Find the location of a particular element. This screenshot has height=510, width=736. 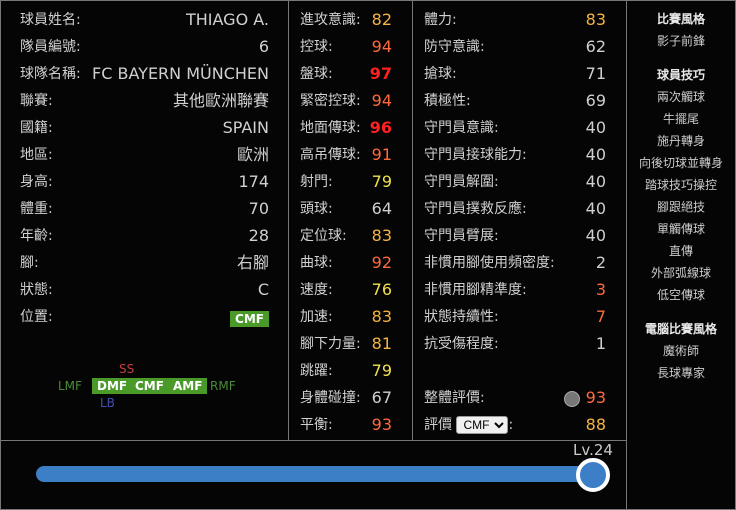

profile-value: 70 is located at coordinates (258, 208).